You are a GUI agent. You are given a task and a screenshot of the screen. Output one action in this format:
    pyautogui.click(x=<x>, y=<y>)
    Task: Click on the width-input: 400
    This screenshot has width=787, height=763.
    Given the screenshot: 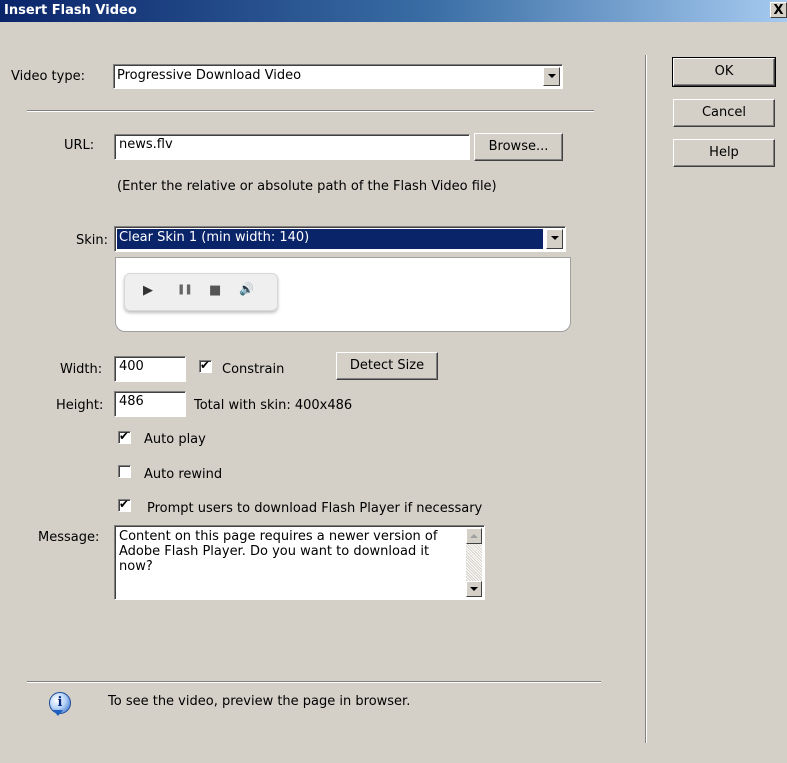 What is the action you would take?
    pyautogui.click(x=150, y=369)
    